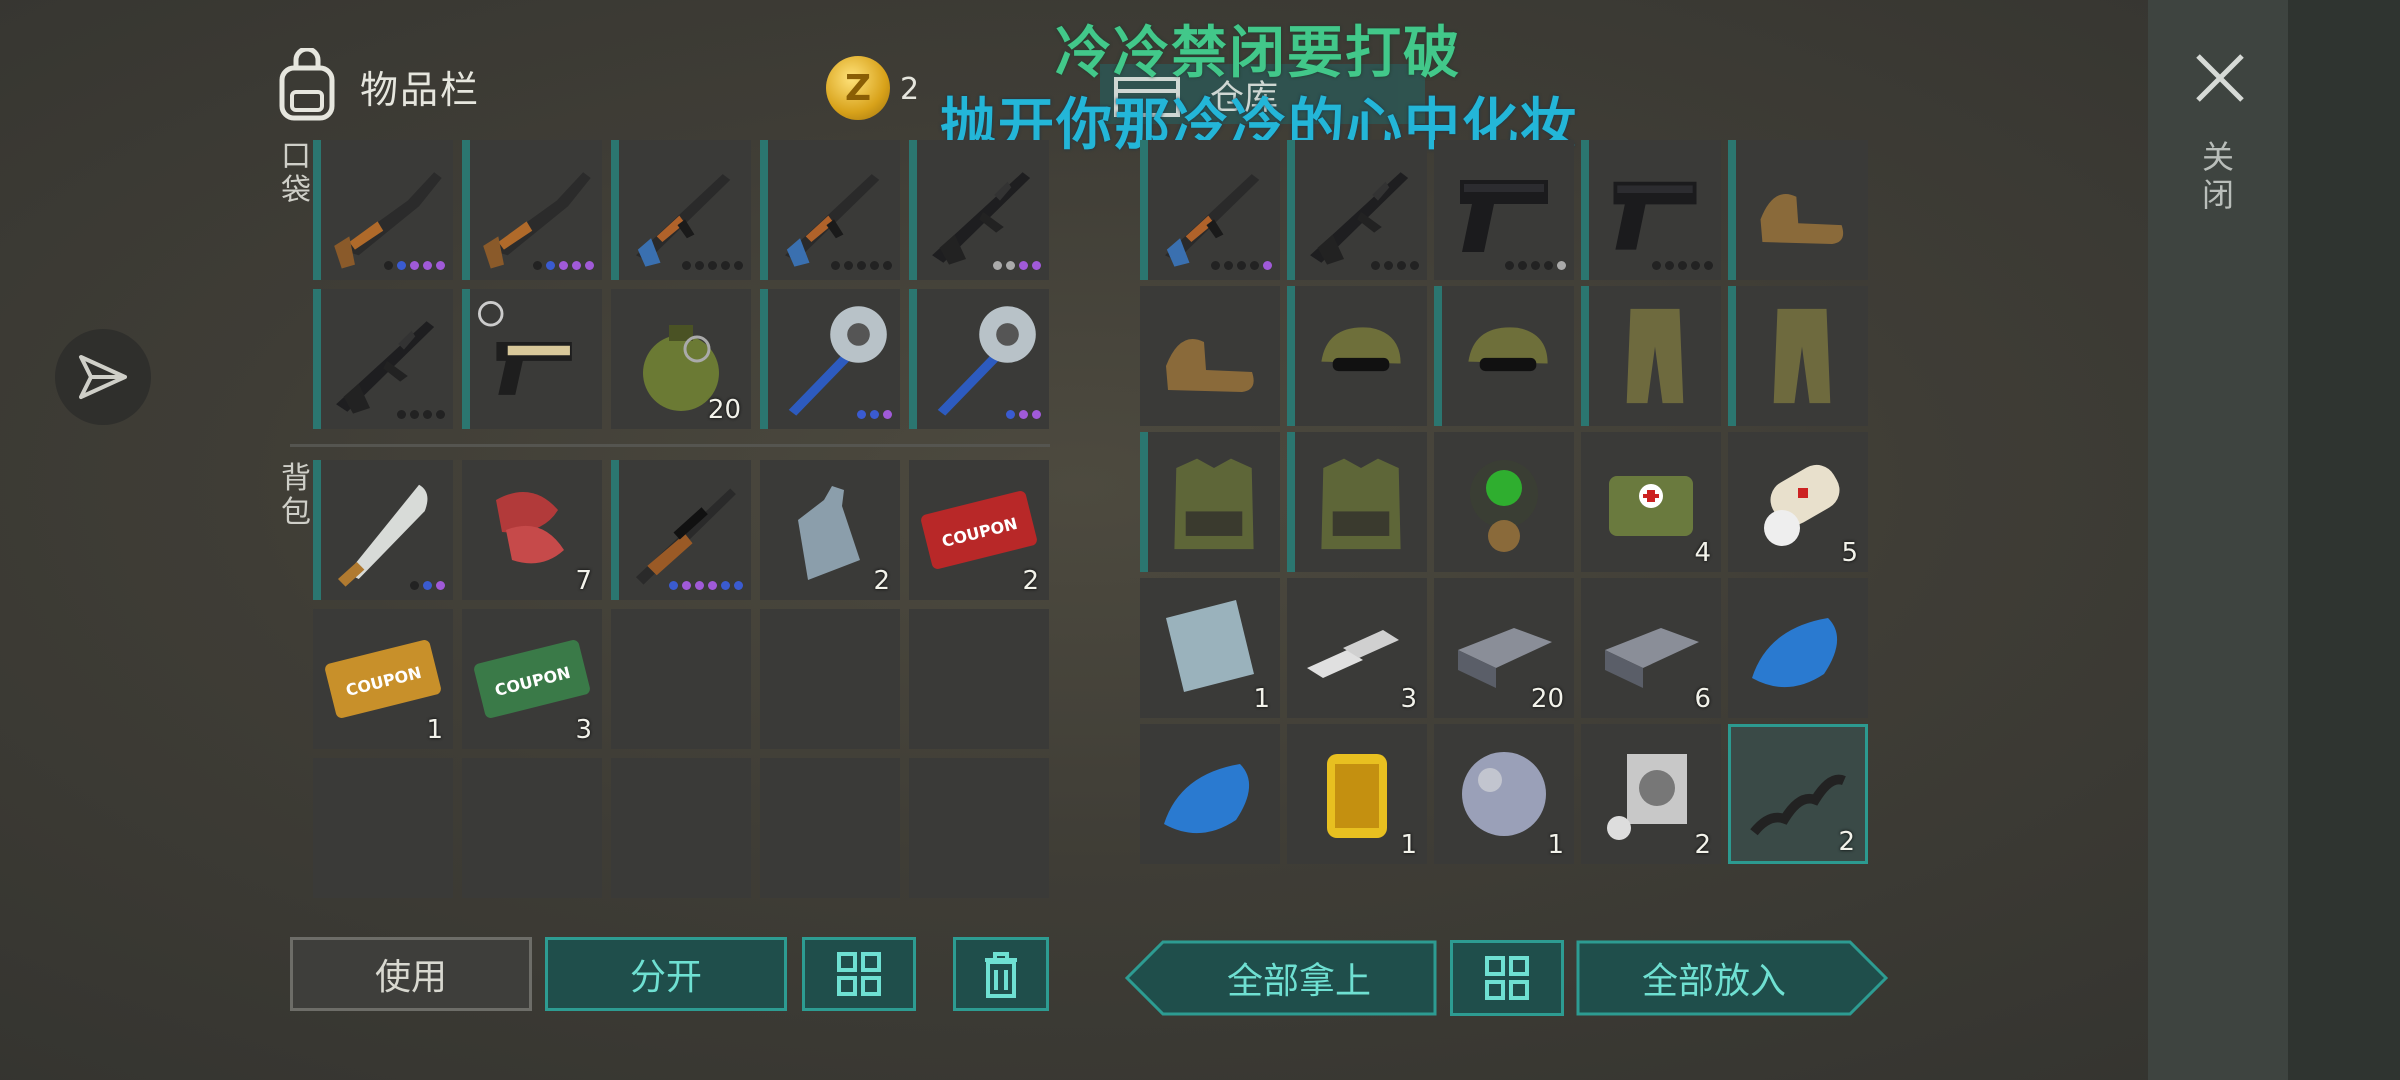  Describe the element at coordinates (859, 974) in the screenshot. I see `sort-button` at that location.